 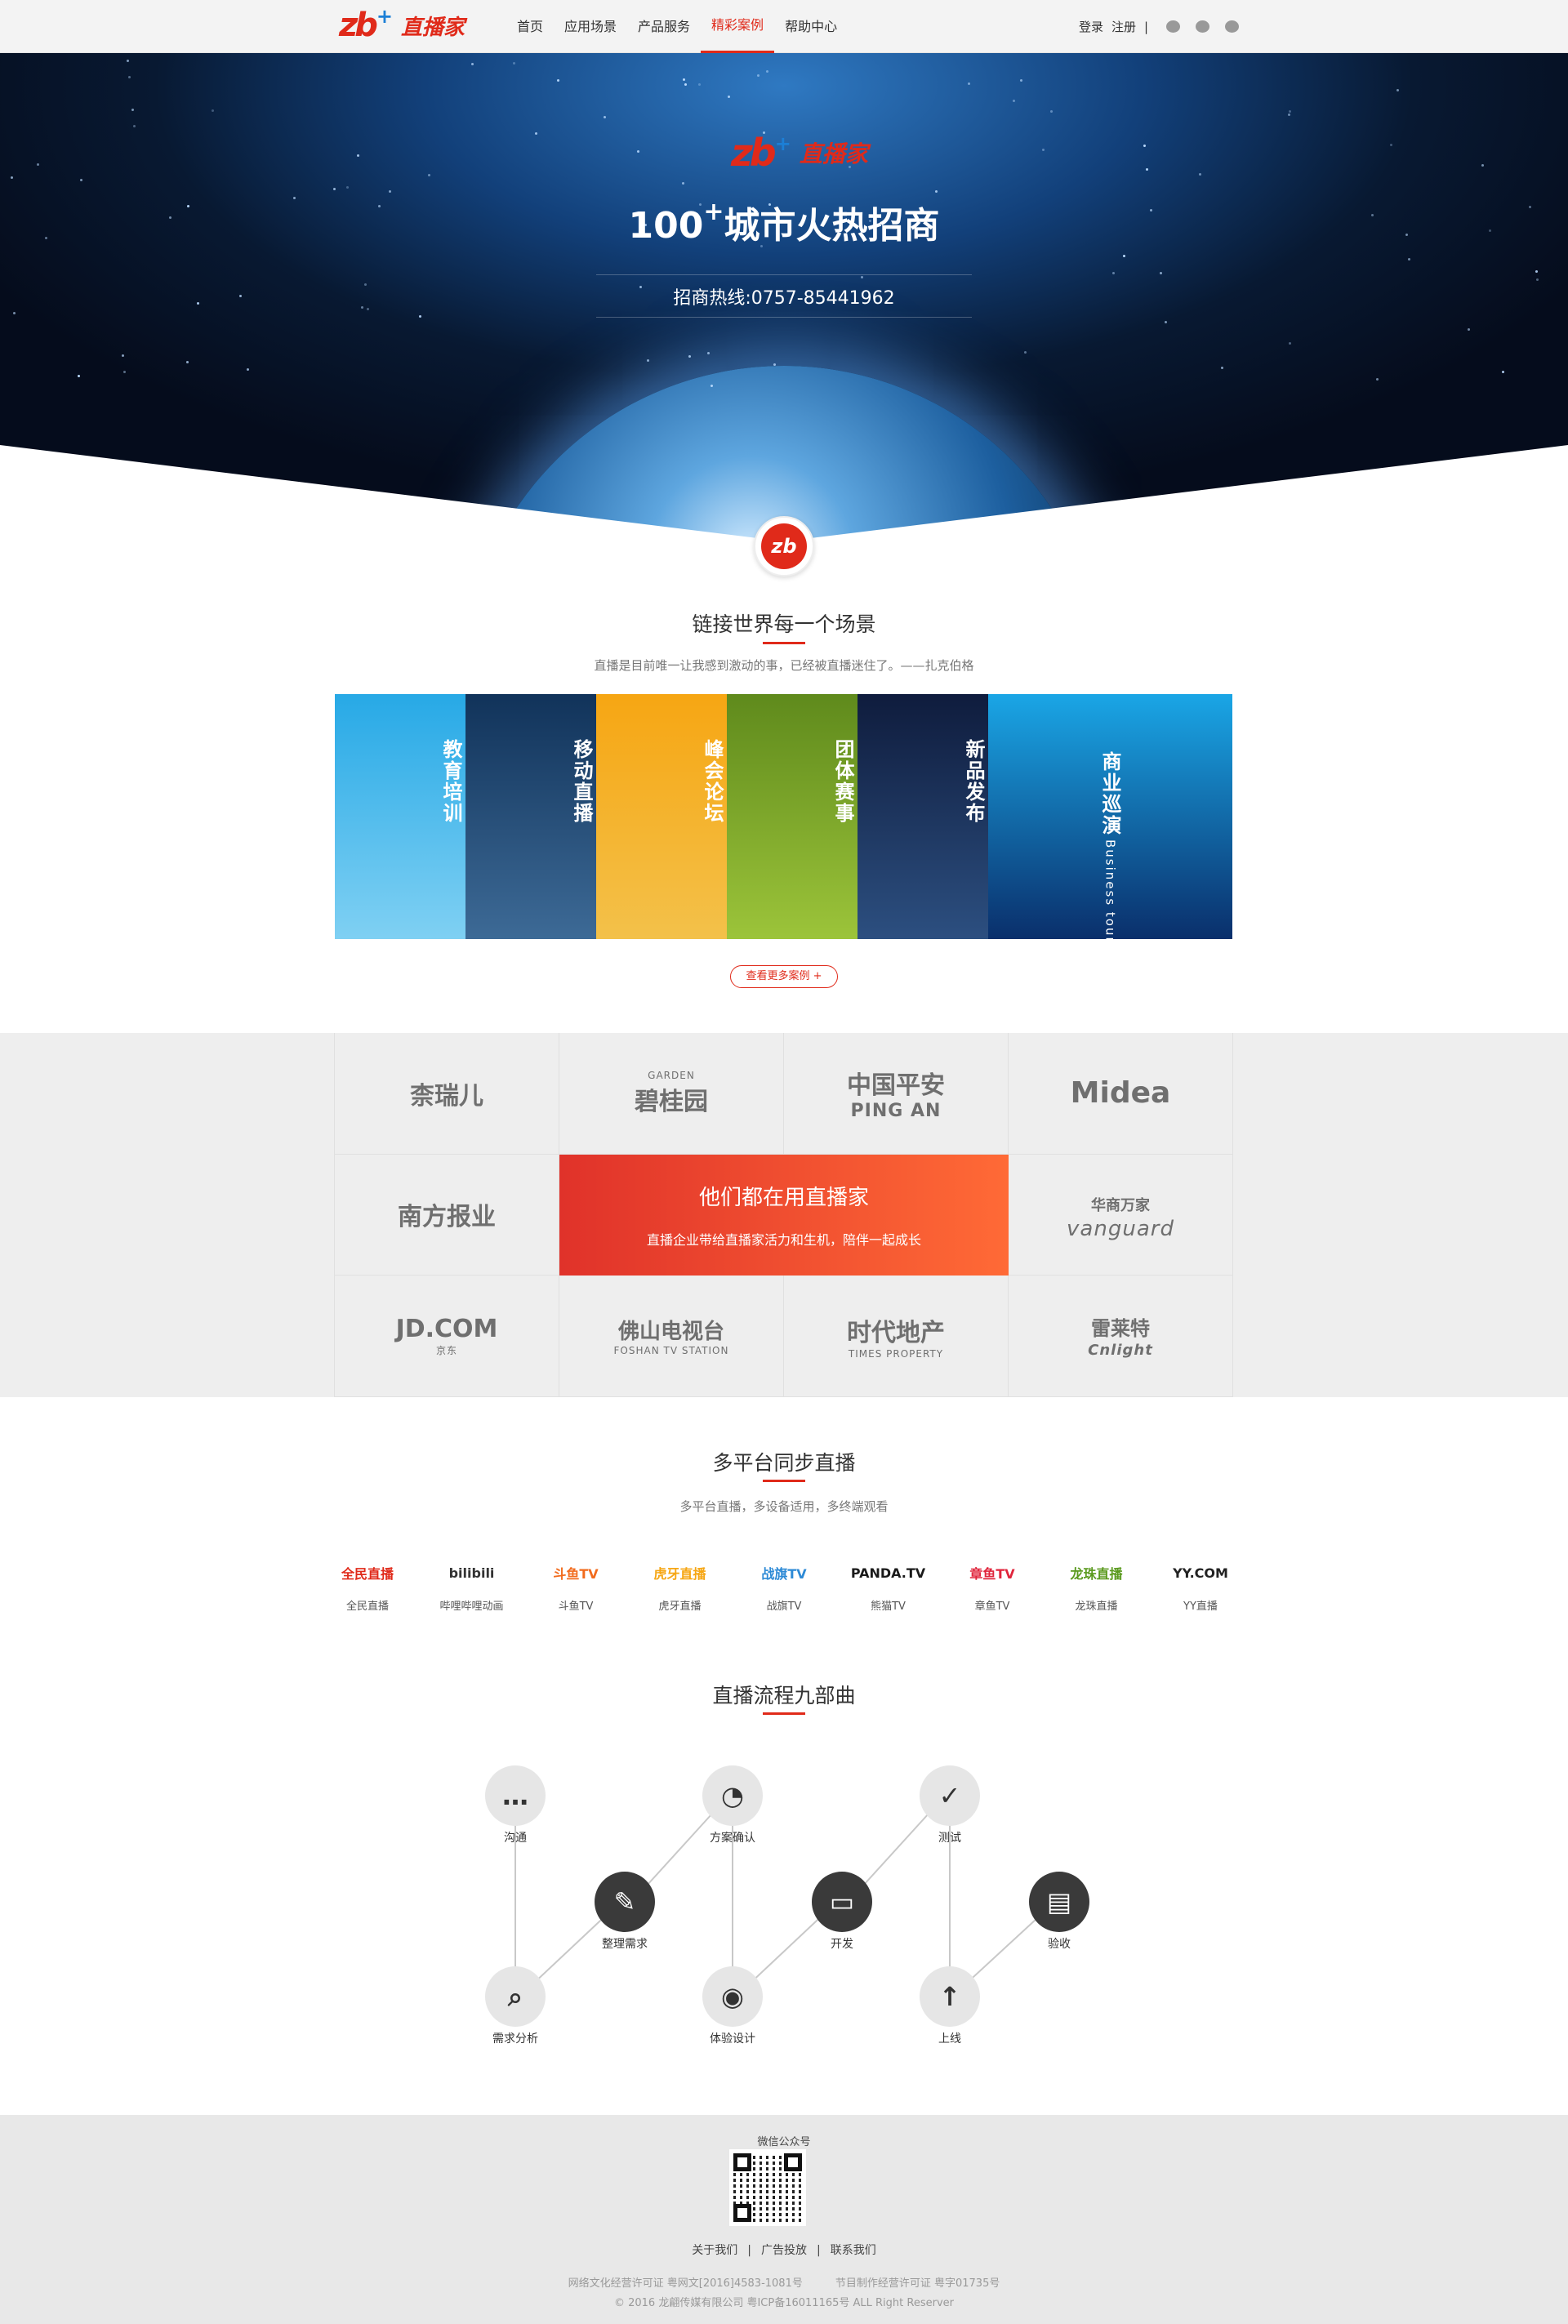 What do you see at coordinates (680, 1607) in the screenshot?
I see `platform-name: 虎牙直播` at bounding box center [680, 1607].